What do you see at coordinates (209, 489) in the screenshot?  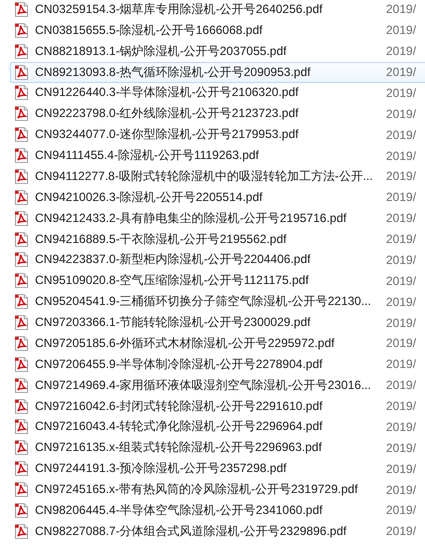 I see `file-name: CN97245165.x-带有热风筒的冷风除湿机-公开号2319729.pdf` at bounding box center [209, 489].